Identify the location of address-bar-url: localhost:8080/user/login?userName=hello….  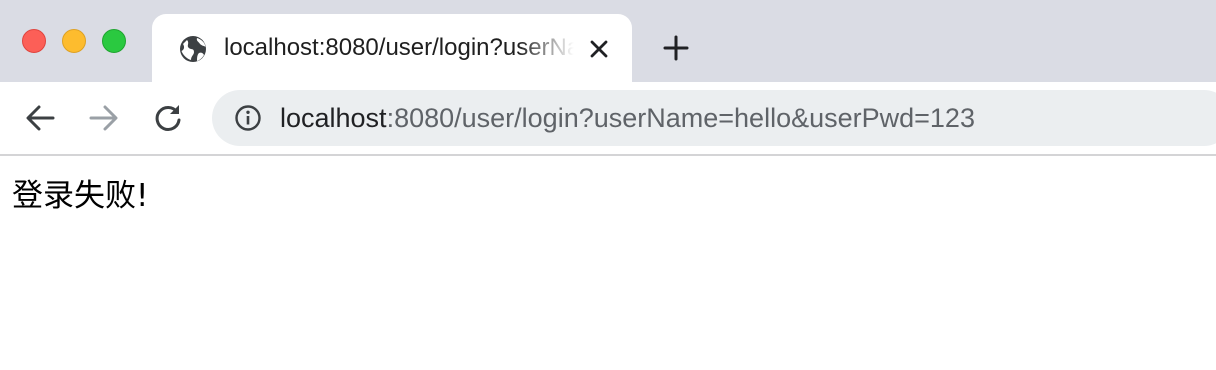
(627, 118).